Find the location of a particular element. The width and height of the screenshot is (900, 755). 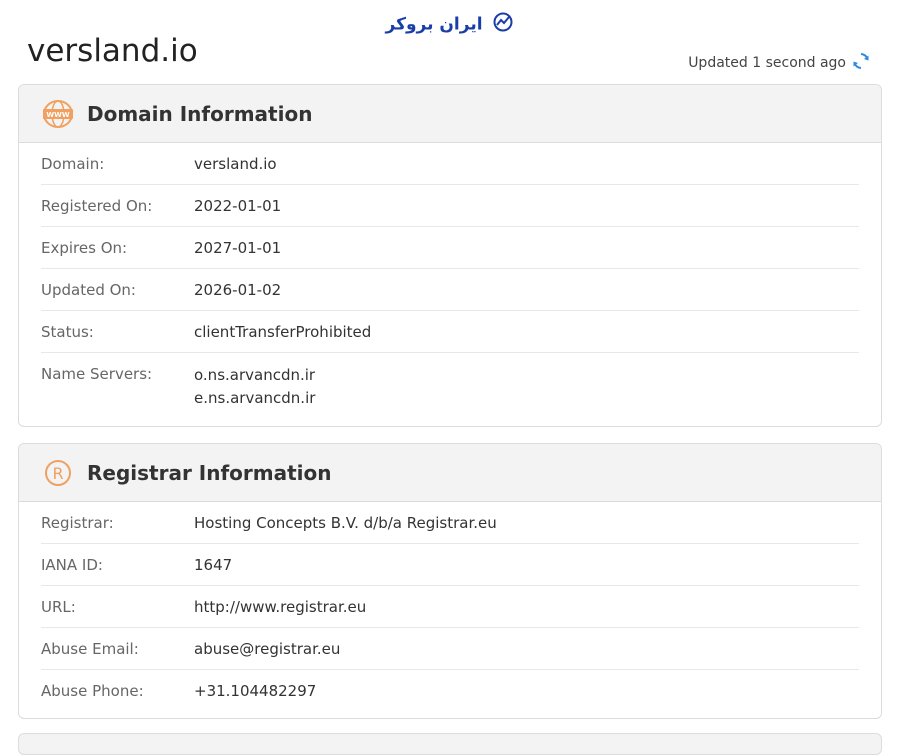

row-label: Domain: is located at coordinates (73, 164).